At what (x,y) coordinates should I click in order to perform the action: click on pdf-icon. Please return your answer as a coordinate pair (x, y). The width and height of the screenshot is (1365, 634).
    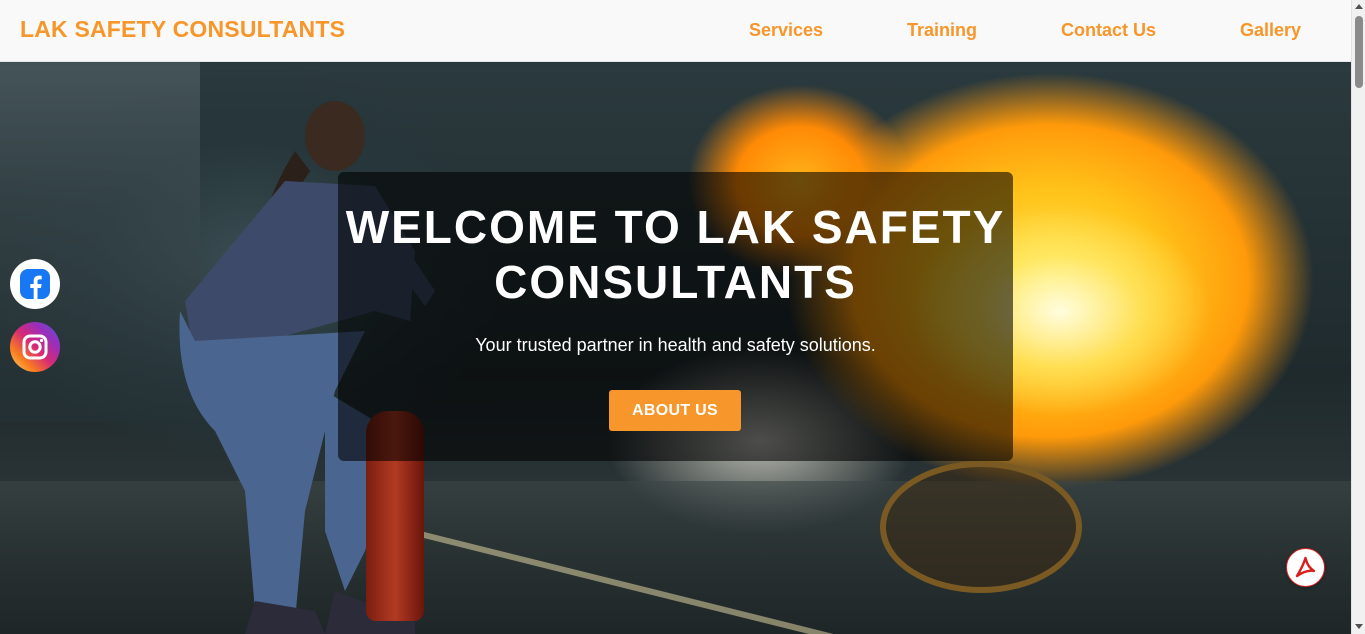
    Looking at the image, I should click on (1305, 567).